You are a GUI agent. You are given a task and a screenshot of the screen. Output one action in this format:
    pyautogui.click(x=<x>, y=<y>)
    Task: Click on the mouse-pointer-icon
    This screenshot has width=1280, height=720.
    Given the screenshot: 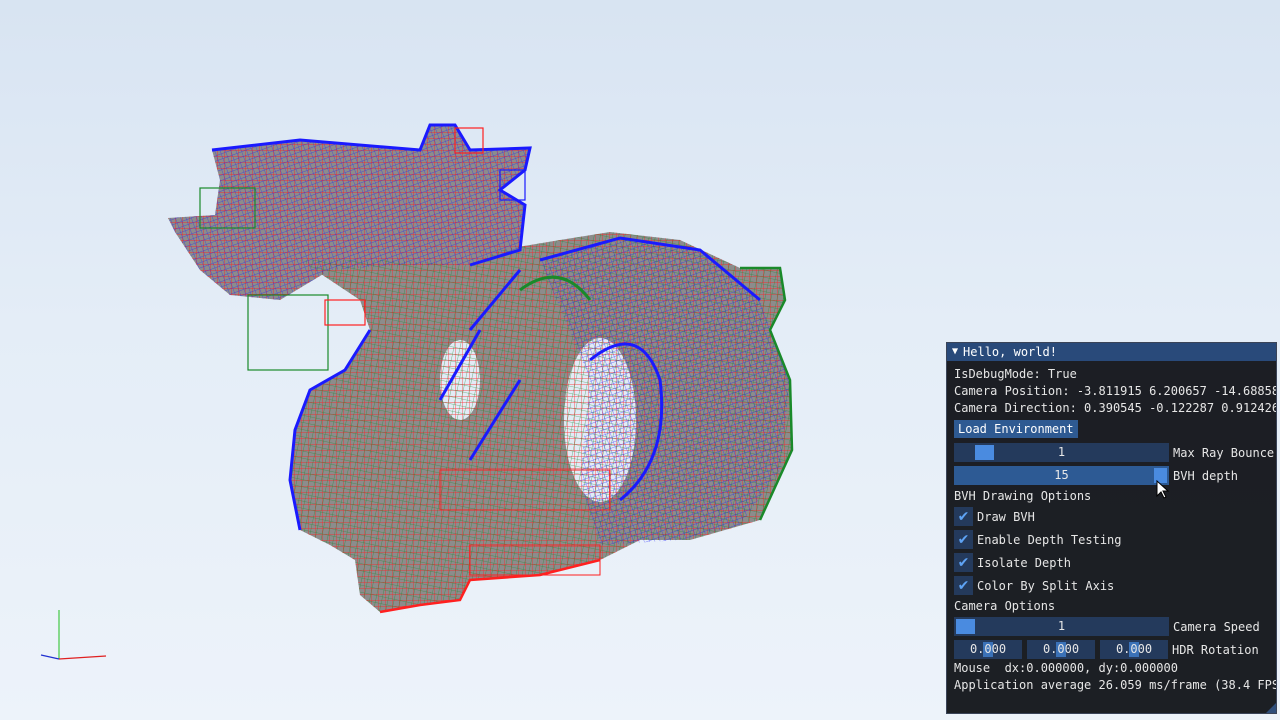 What is the action you would take?
    pyautogui.click(x=1163, y=489)
    